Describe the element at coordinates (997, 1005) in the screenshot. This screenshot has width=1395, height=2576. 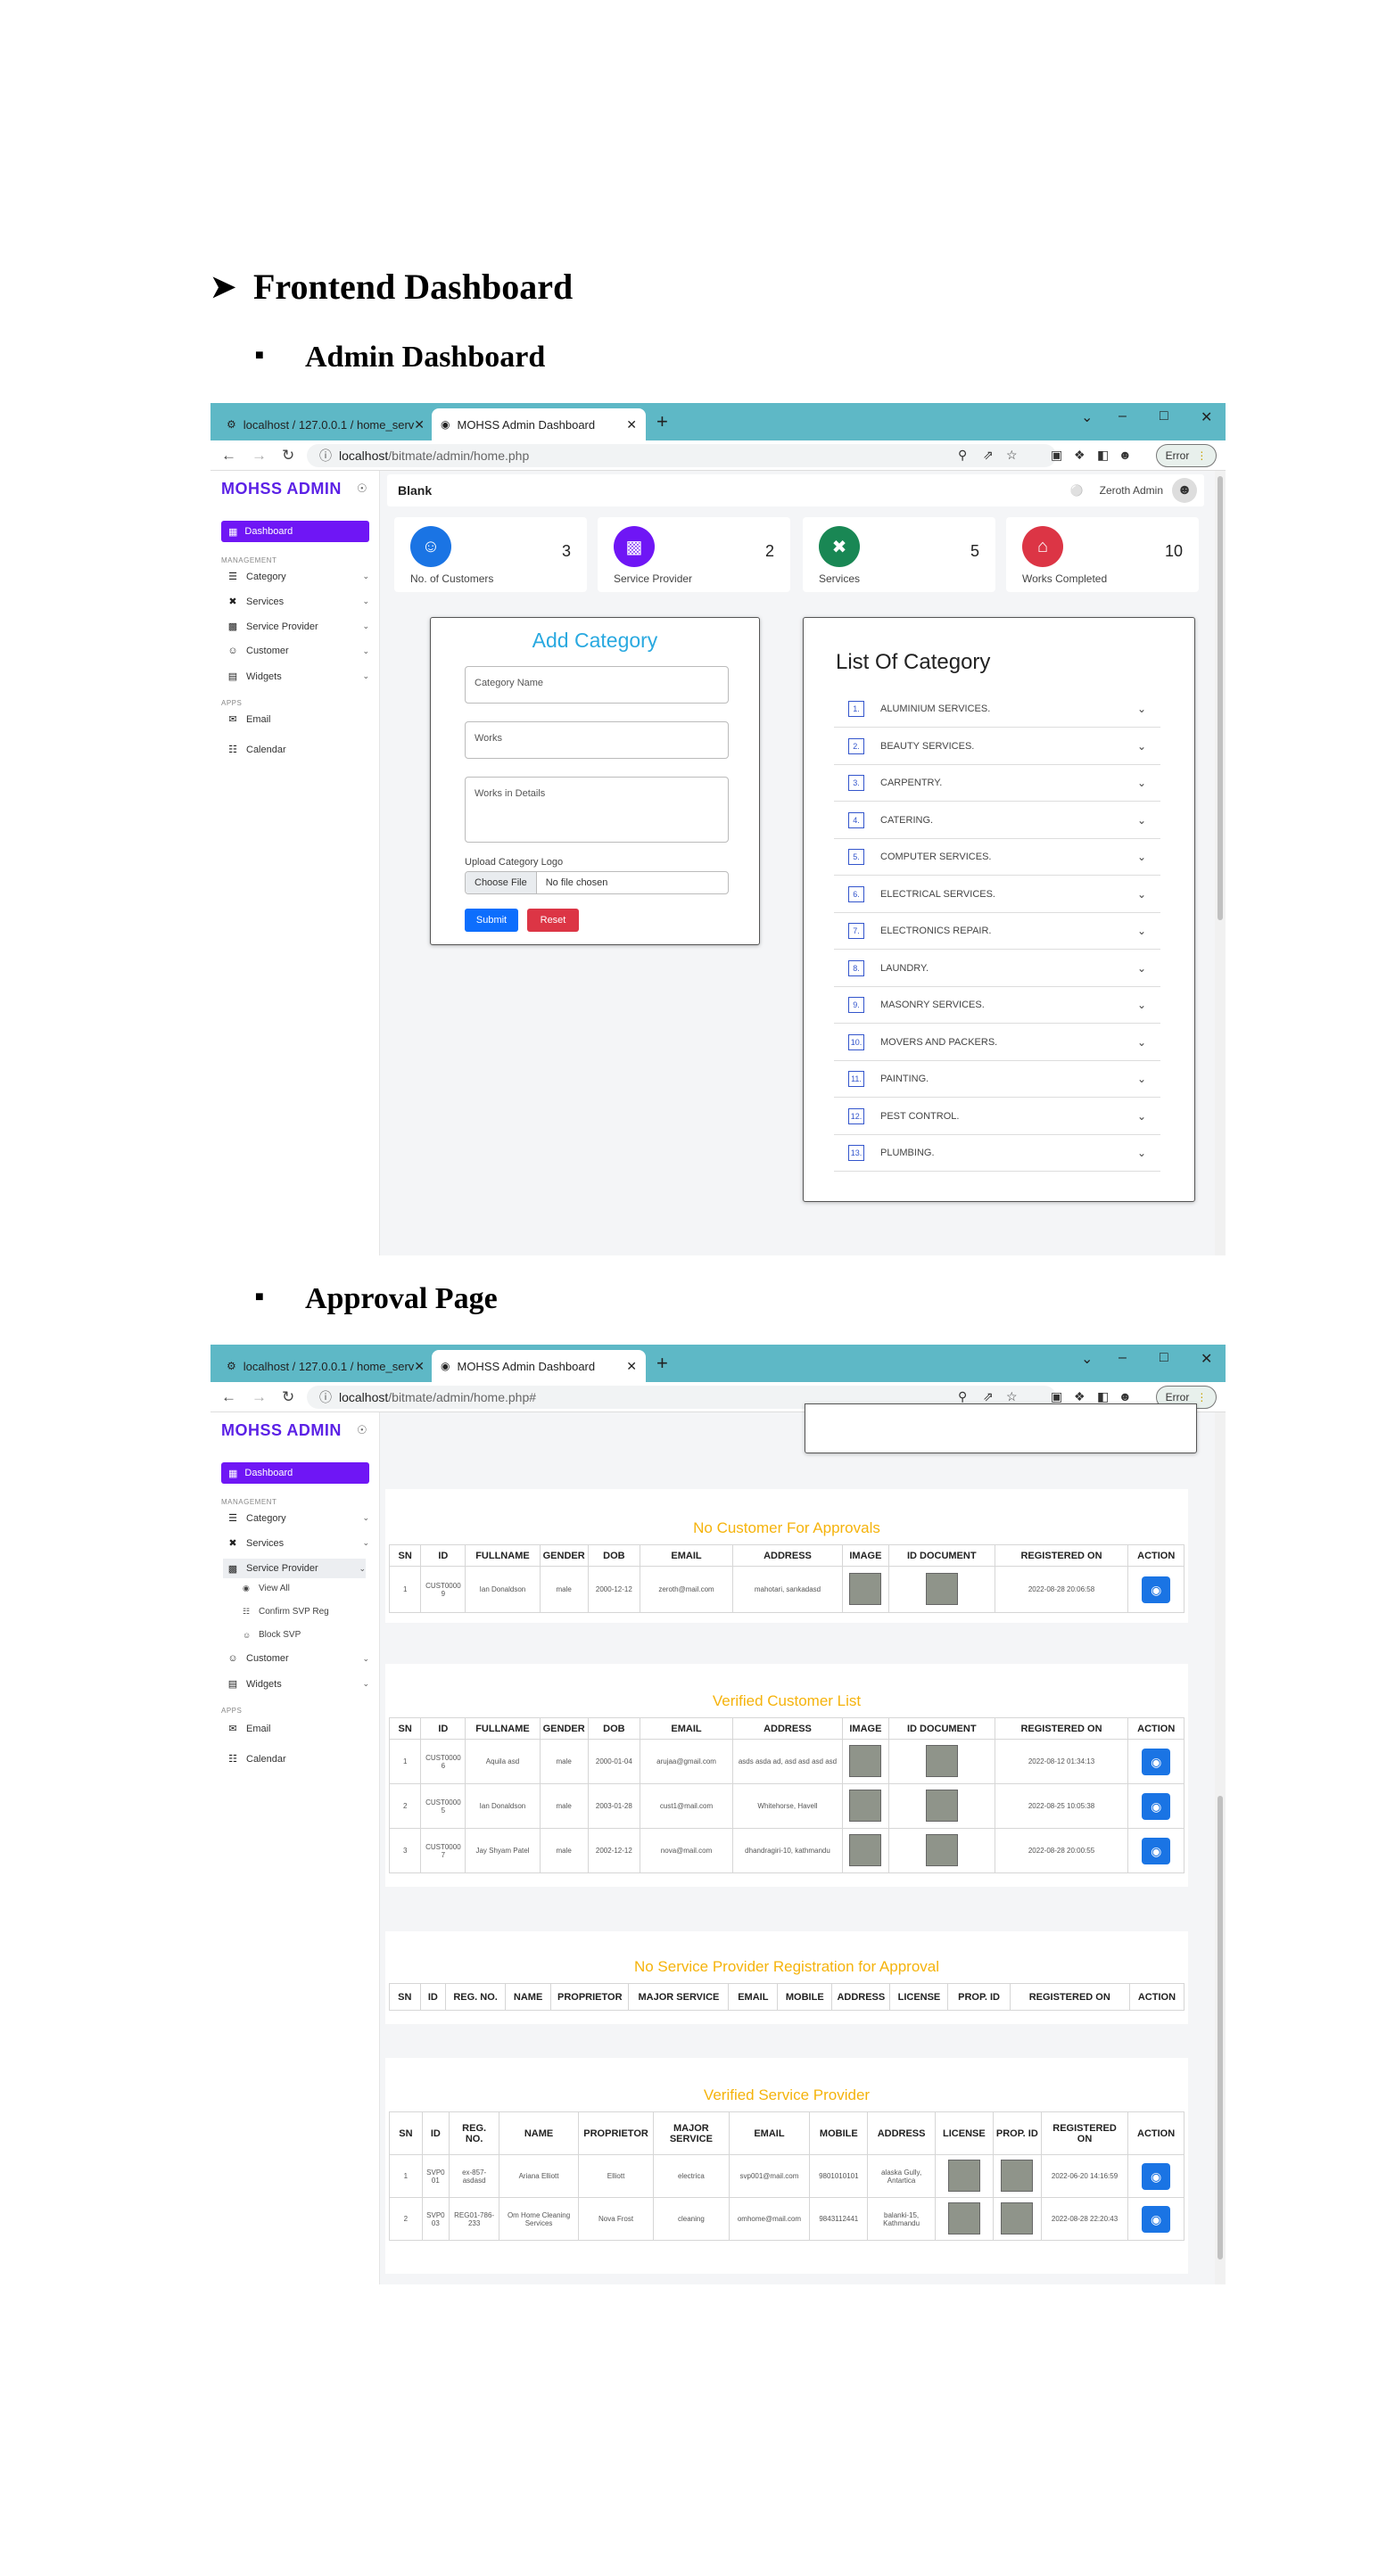
I see `category-item: 9. MASONRY SERVICES. ⌄` at that location.